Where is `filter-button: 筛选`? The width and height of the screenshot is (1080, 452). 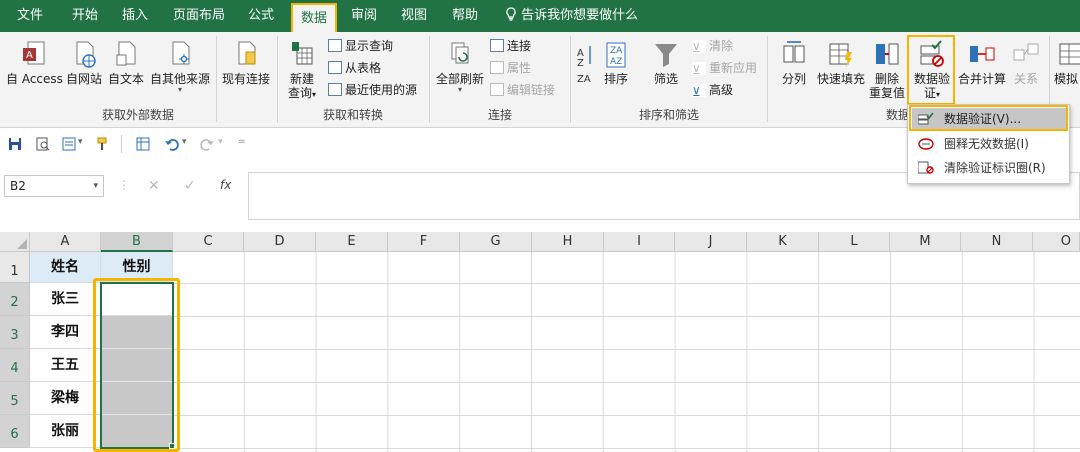 filter-button: 筛选 is located at coordinates (666, 63).